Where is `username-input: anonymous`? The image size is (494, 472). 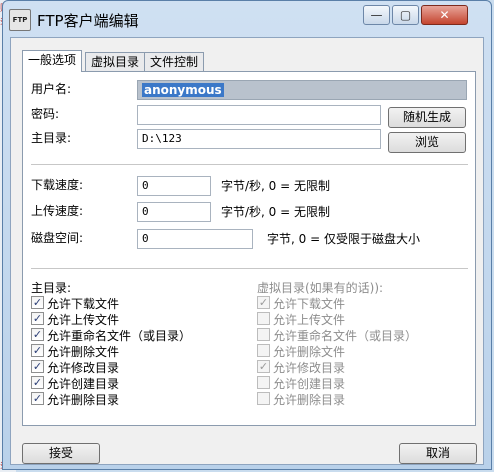
username-input: anonymous is located at coordinates (302, 90).